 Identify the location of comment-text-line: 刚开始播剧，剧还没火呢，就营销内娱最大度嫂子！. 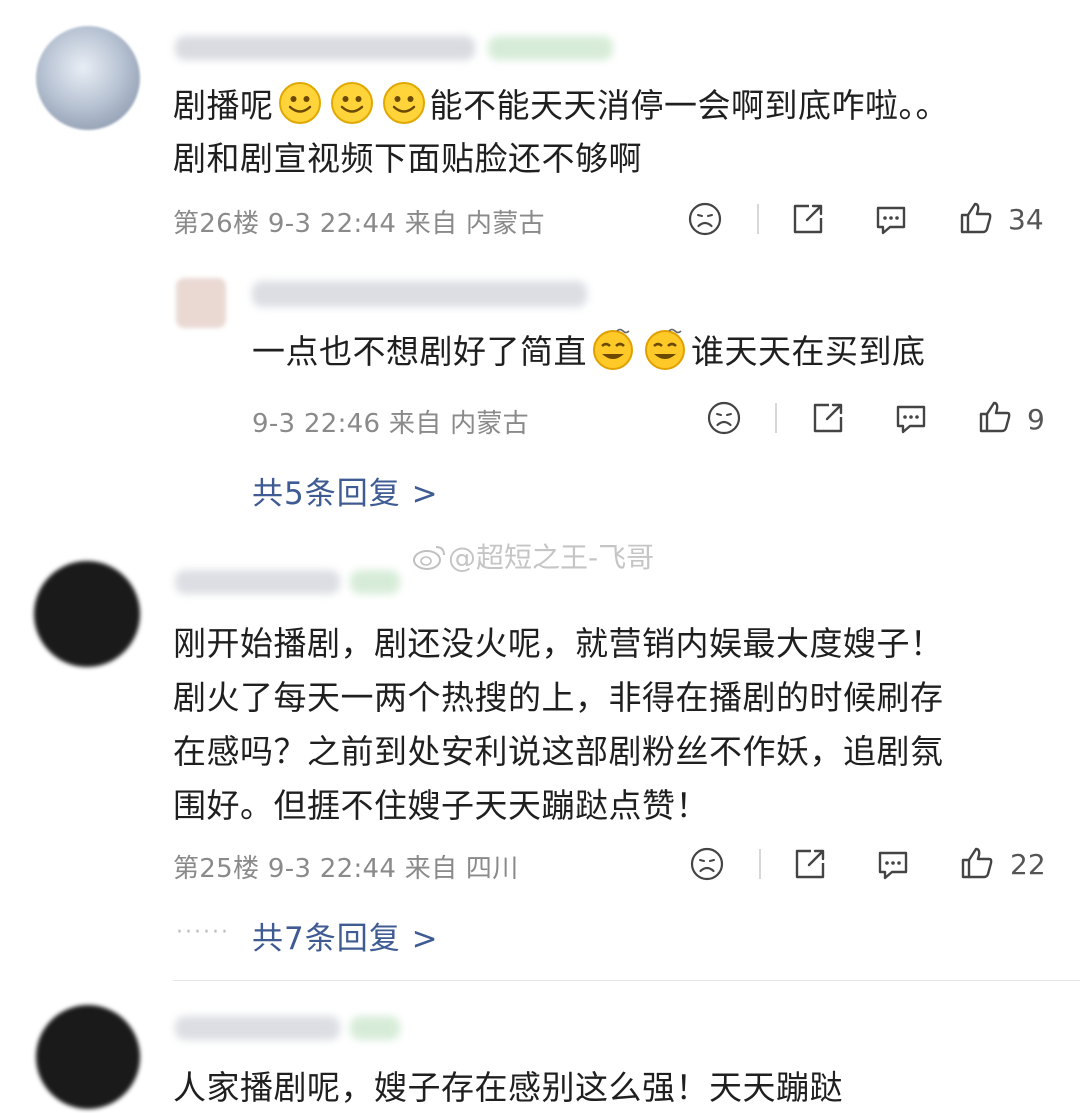
(558, 643).